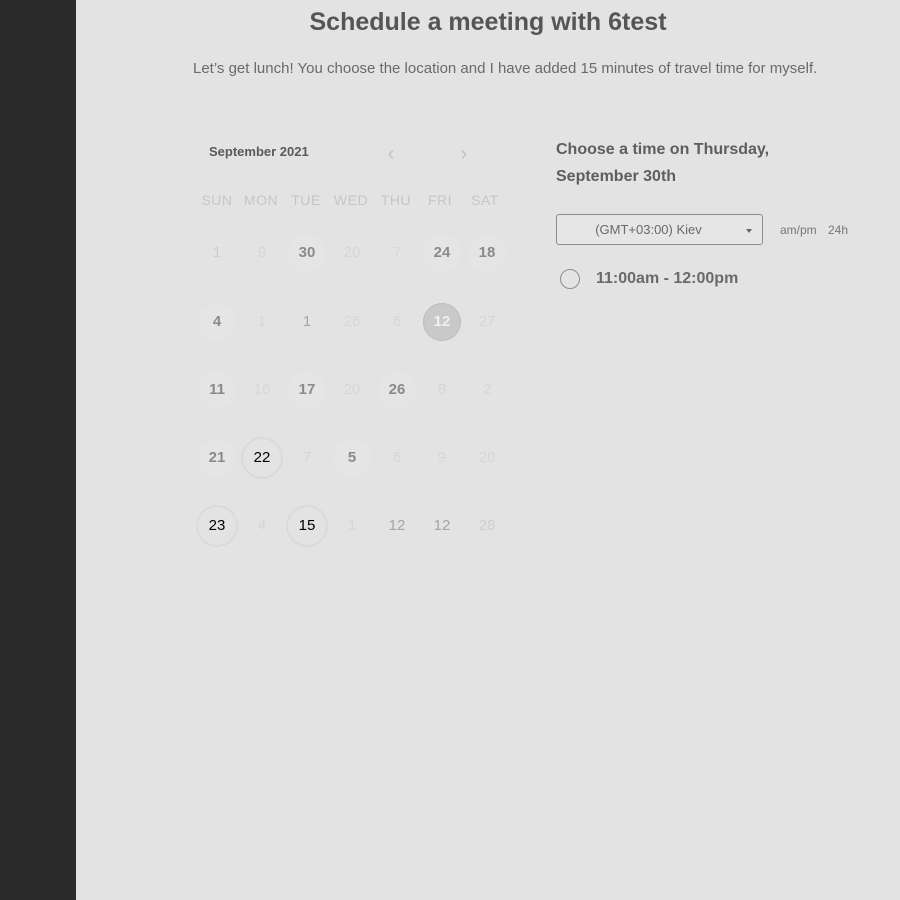  What do you see at coordinates (749, 231) in the screenshot?
I see `chevron-down-icon` at bounding box center [749, 231].